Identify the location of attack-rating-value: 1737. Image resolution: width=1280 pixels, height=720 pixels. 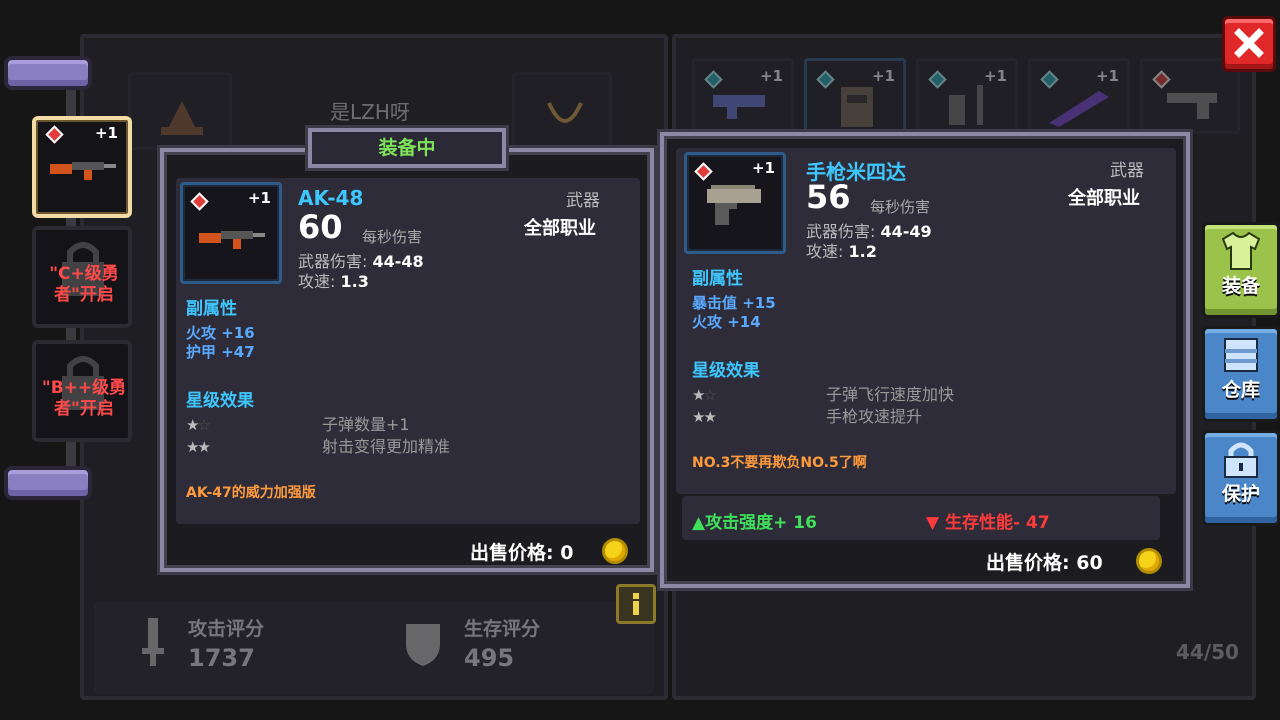
(221, 658).